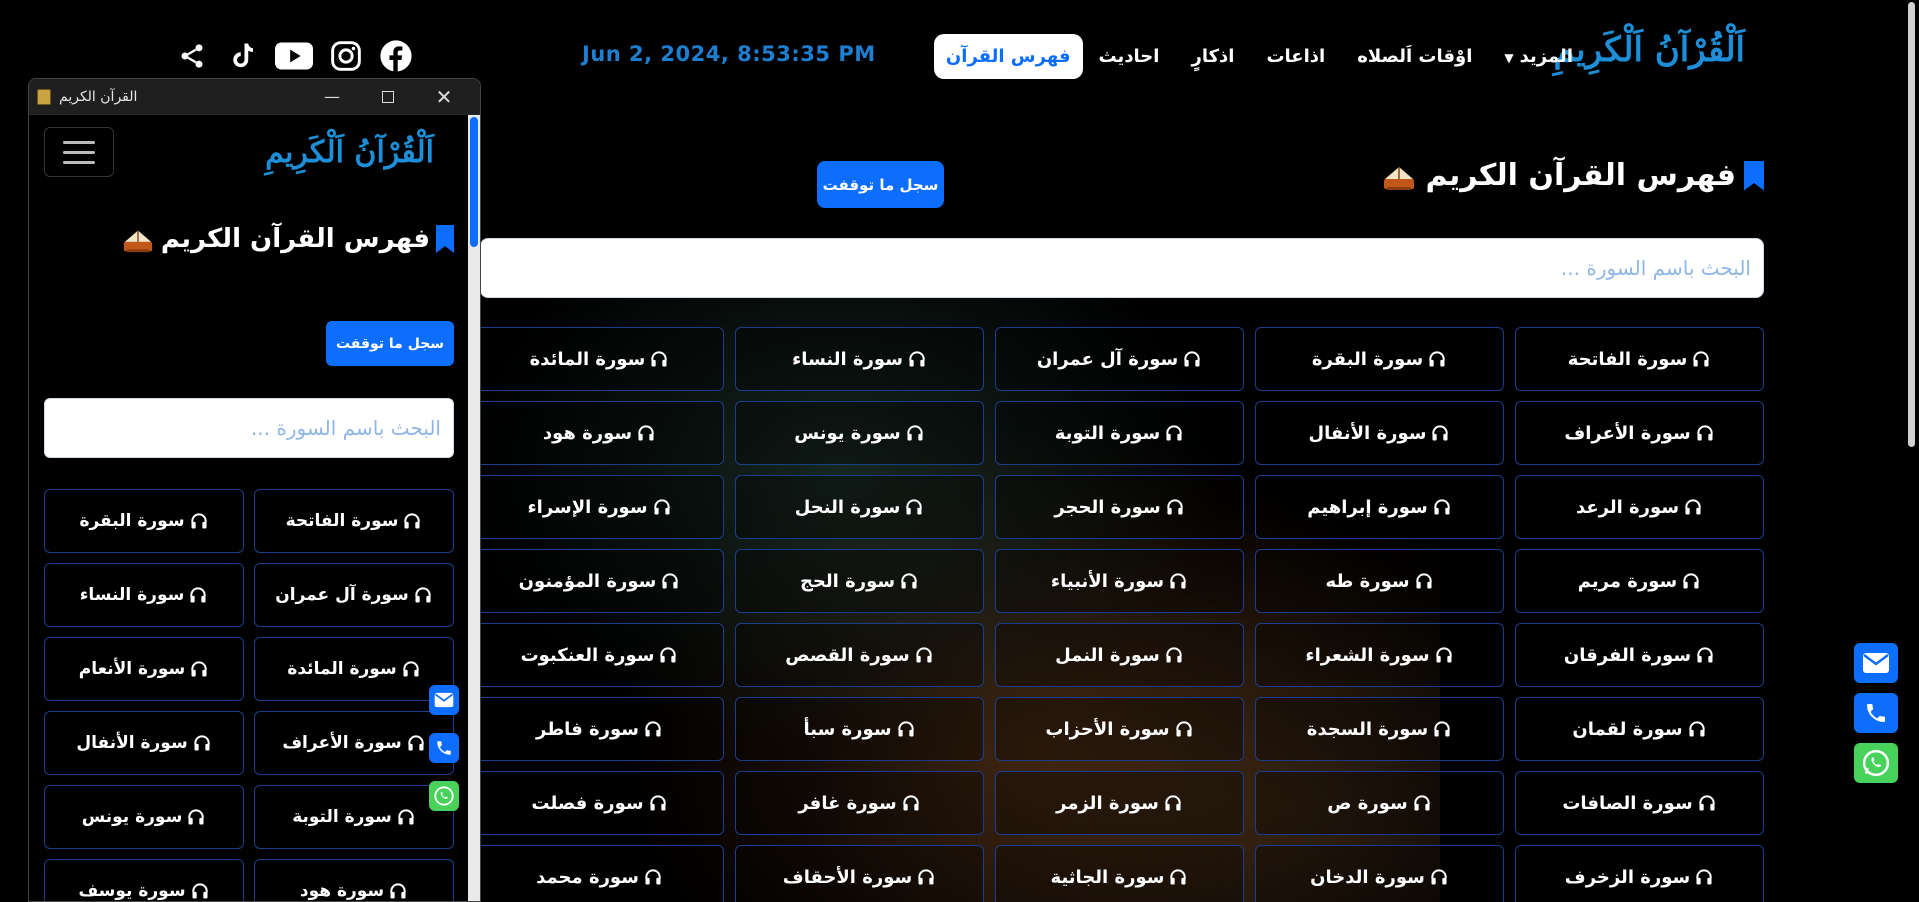 This screenshot has width=1919, height=902. I want to click on nav-more-dropdown: المزيد ▼, so click(1538, 56).